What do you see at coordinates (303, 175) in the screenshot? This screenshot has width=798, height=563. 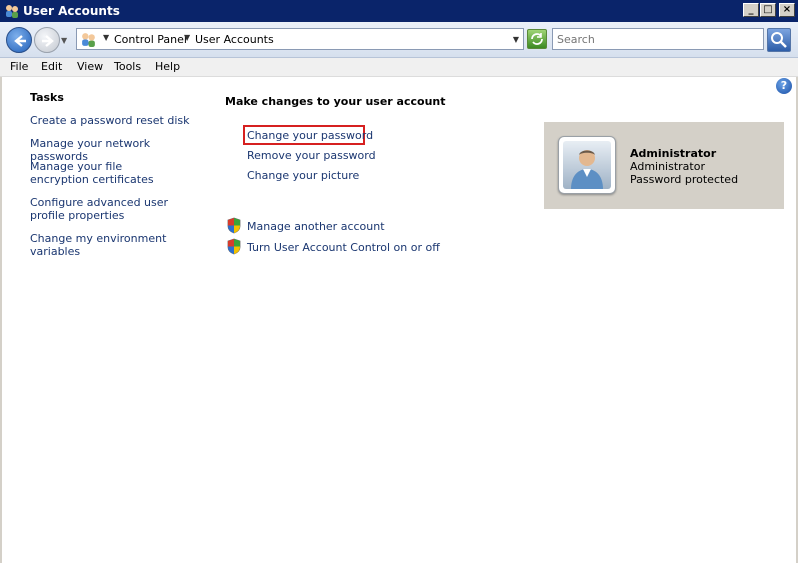 I see `change-picture-link: Change your picture` at bounding box center [303, 175].